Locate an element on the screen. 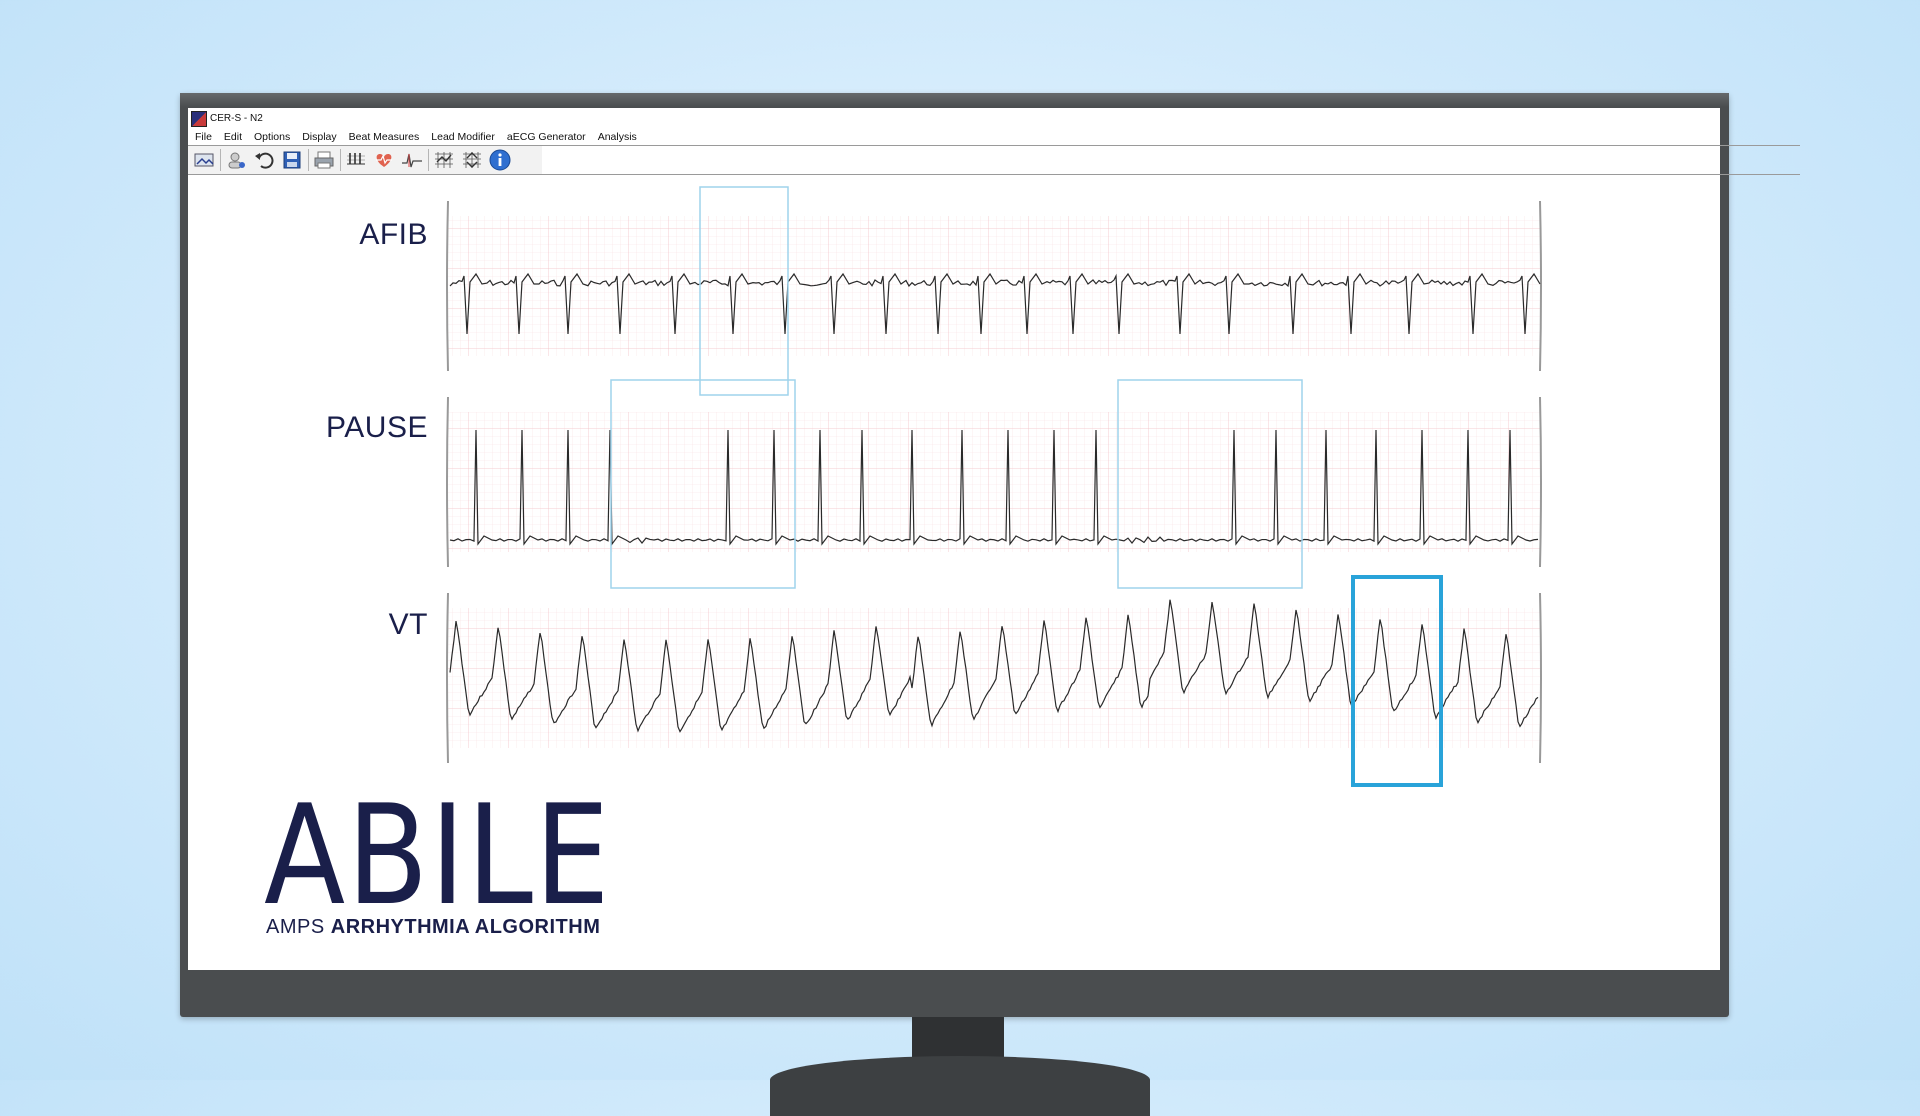 This screenshot has height=1116, width=1920. abile-tagline: AMPS ARRHYTHMIA ALGORITHM is located at coordinates (433, 927).